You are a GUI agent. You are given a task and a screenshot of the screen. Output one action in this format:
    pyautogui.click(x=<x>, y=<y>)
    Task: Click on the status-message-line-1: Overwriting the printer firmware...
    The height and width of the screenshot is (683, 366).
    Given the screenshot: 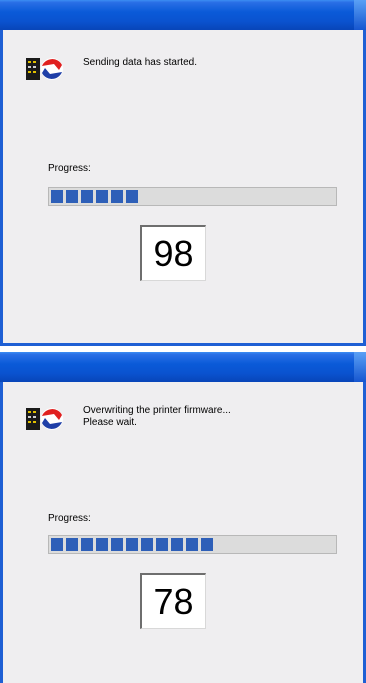 What is the action you would take?
    pyautogui.click(x=157, y=410)
    